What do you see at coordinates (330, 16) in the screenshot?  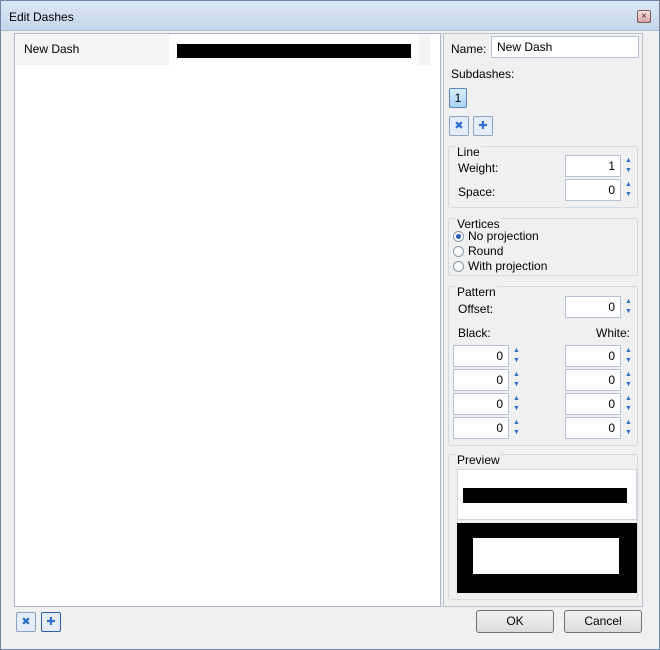 I see `title-bar: Edit Dashes ×` at bounding box center [330, 16].